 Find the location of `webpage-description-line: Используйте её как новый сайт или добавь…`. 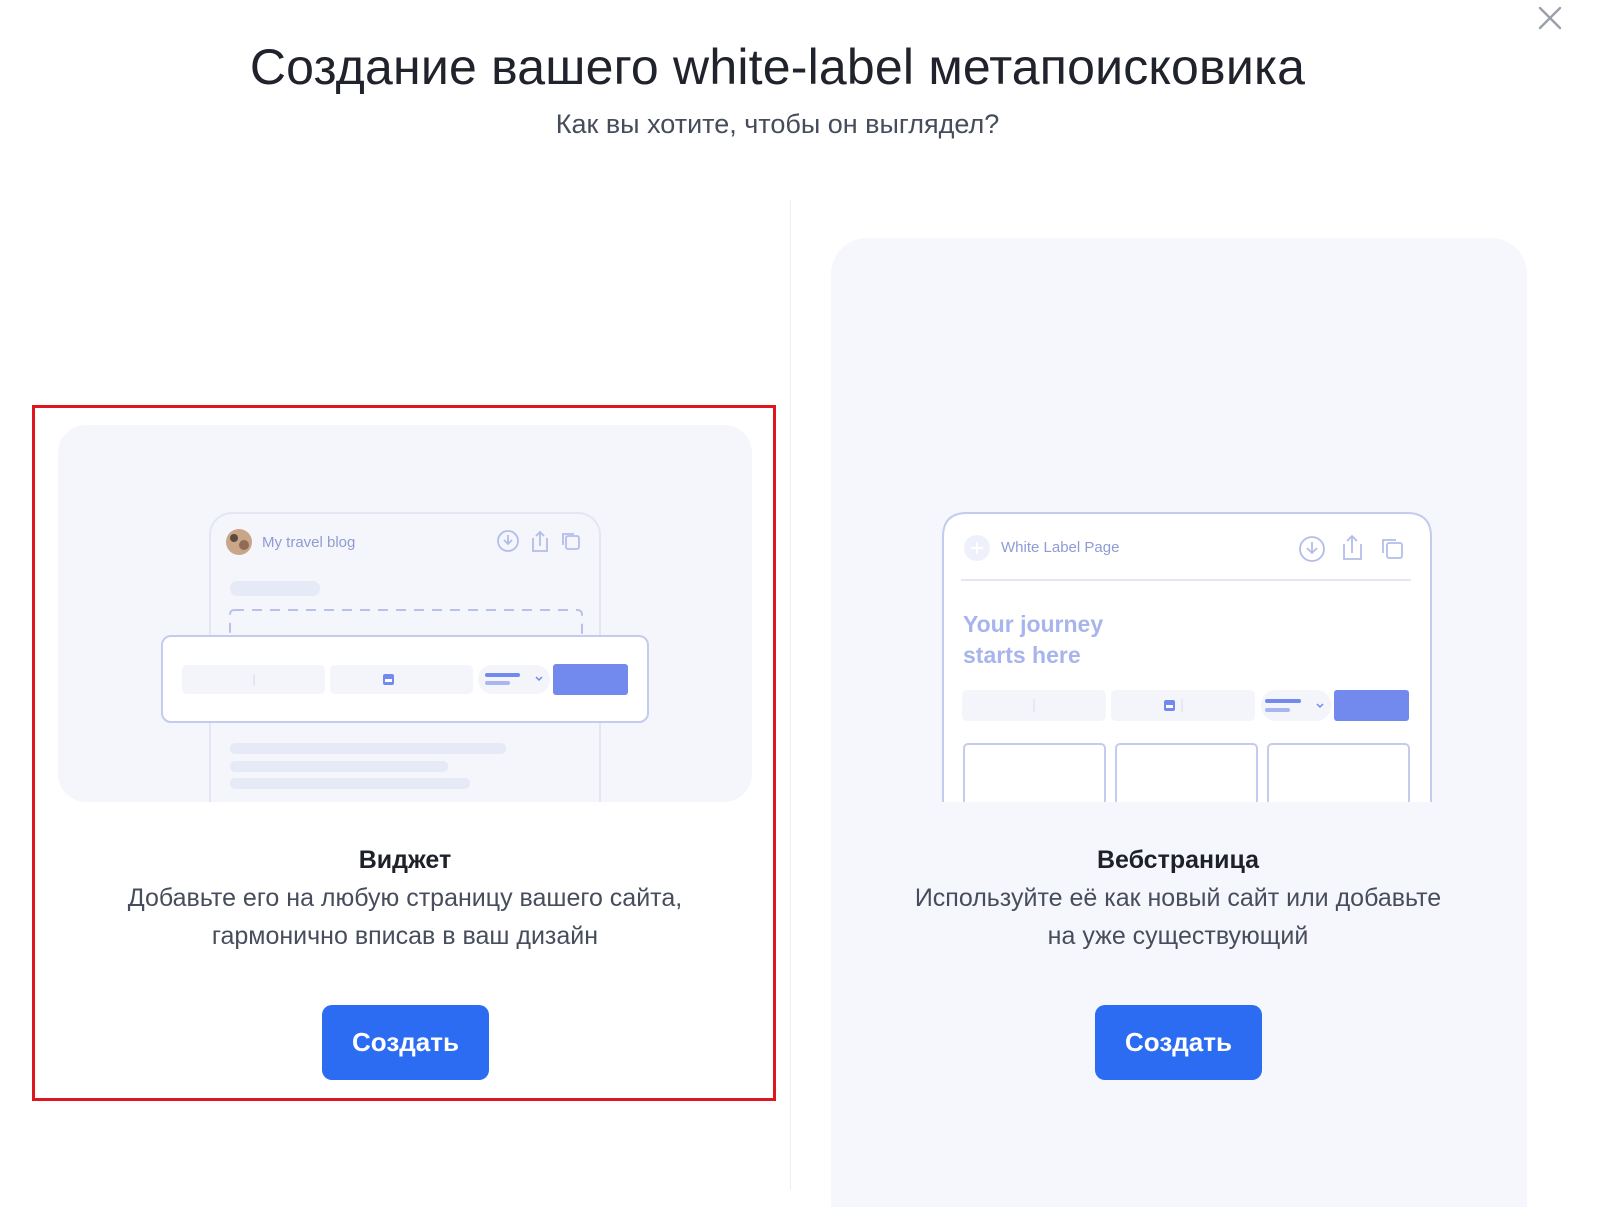

webpage-description-line: Используйте её как новый сайт или добавь… is located at coordinates (1178, 898).